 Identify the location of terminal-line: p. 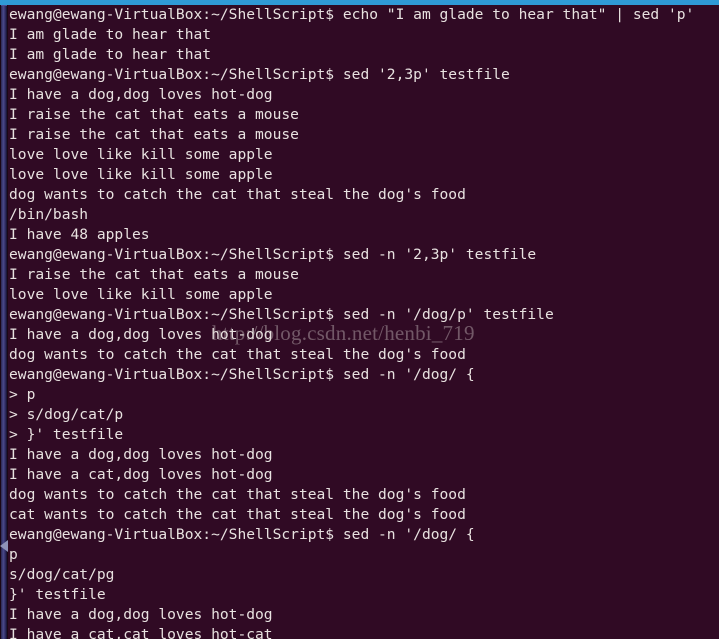
(13, 554).